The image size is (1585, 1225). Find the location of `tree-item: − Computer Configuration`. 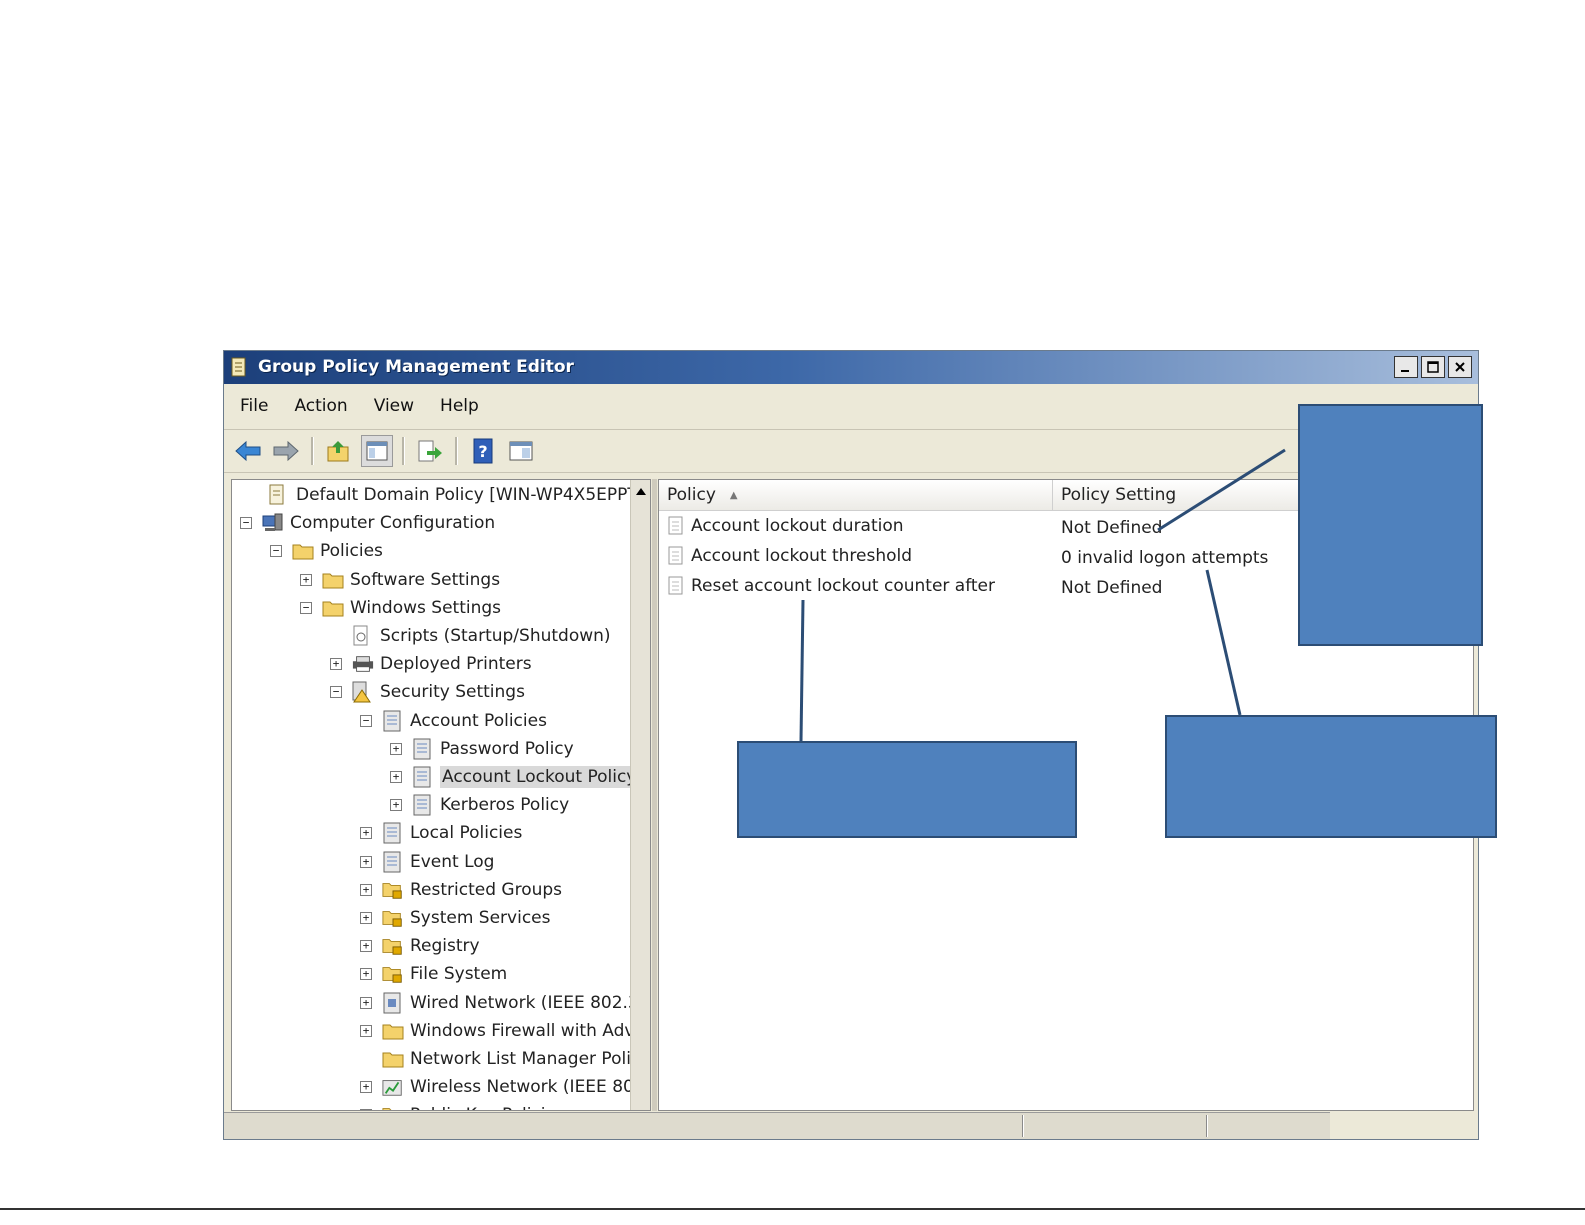

tree-item: − Computer Configuration is located at coordinates (367, 523).